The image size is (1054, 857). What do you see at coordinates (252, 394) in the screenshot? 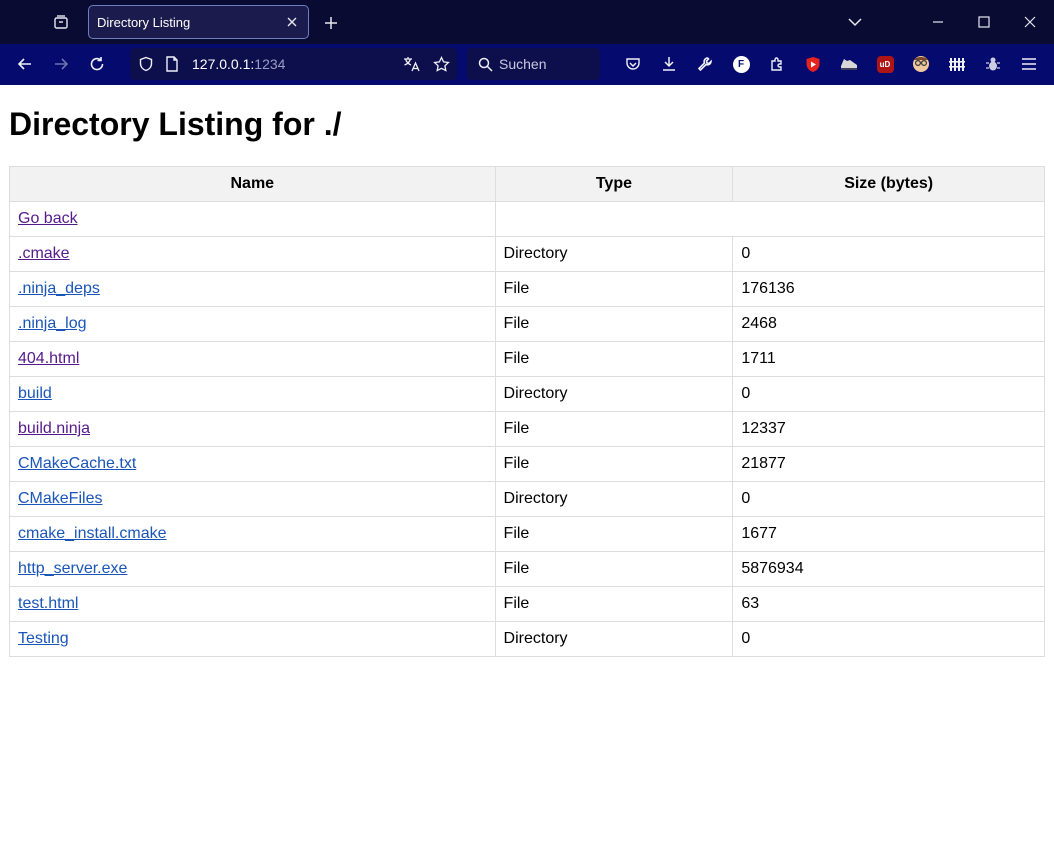
I see `name-cell: build` at bounding box center [252, 394].